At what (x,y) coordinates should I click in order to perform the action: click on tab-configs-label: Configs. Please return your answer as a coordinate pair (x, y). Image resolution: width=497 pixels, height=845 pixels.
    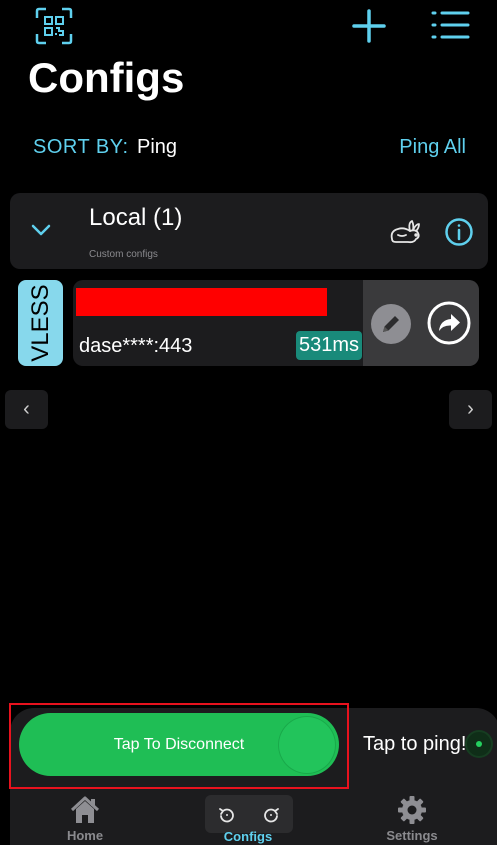
    Looking at the image, I should click on (248, 836).